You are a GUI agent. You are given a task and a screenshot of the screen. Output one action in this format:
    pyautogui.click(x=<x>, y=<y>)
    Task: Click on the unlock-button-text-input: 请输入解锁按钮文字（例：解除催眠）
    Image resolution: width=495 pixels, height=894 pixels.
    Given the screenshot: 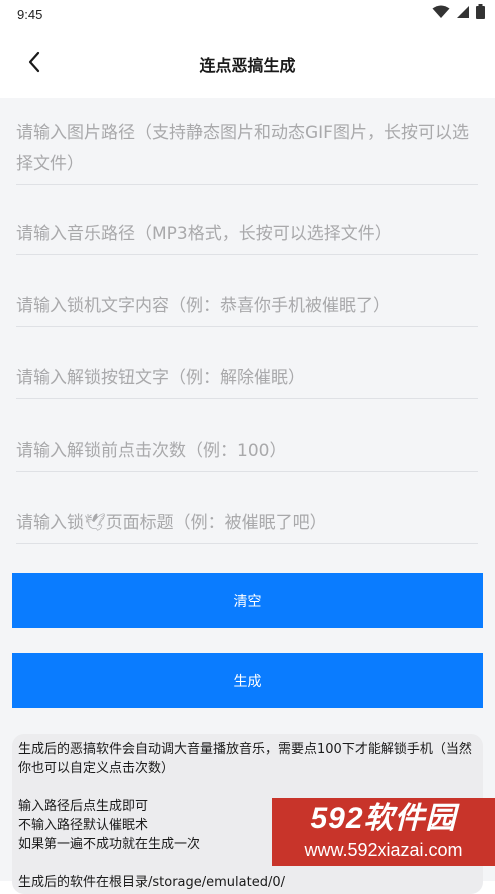 What is the action you would take?
    pyautogui.click(x=247, y=381)
    